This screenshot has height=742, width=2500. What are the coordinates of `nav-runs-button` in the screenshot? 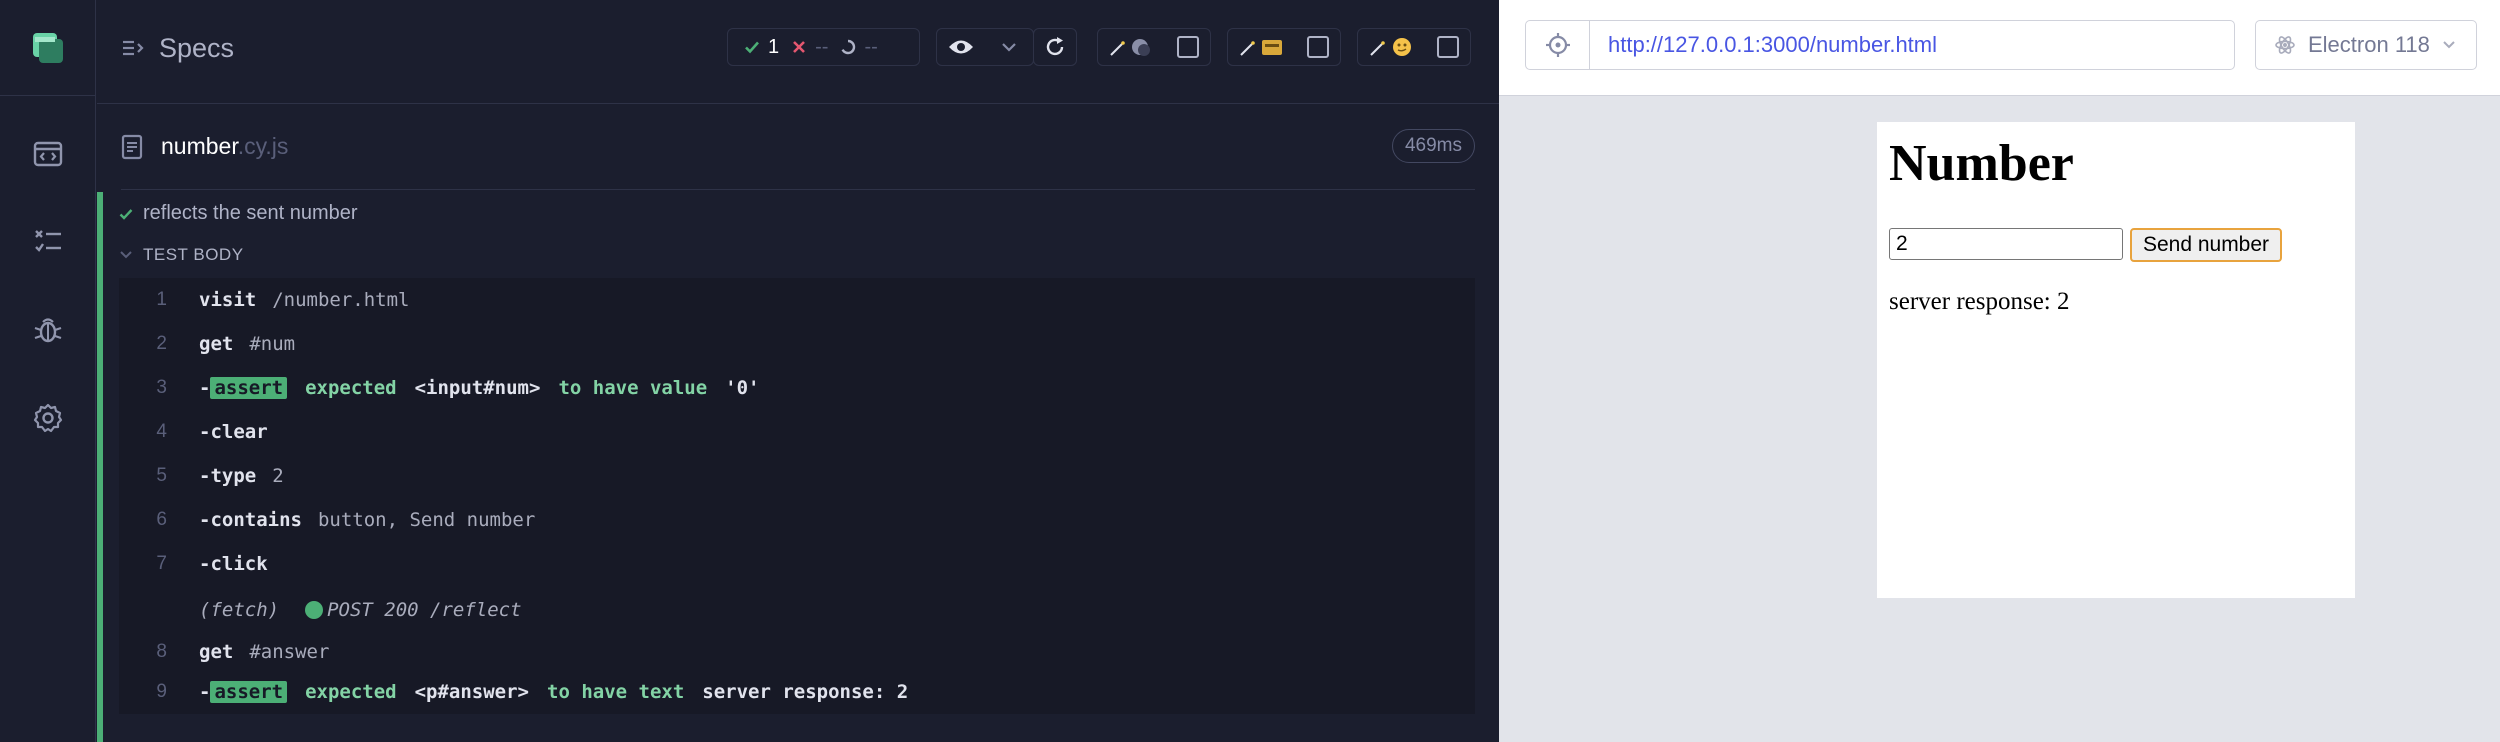 It's located at (48, 242).